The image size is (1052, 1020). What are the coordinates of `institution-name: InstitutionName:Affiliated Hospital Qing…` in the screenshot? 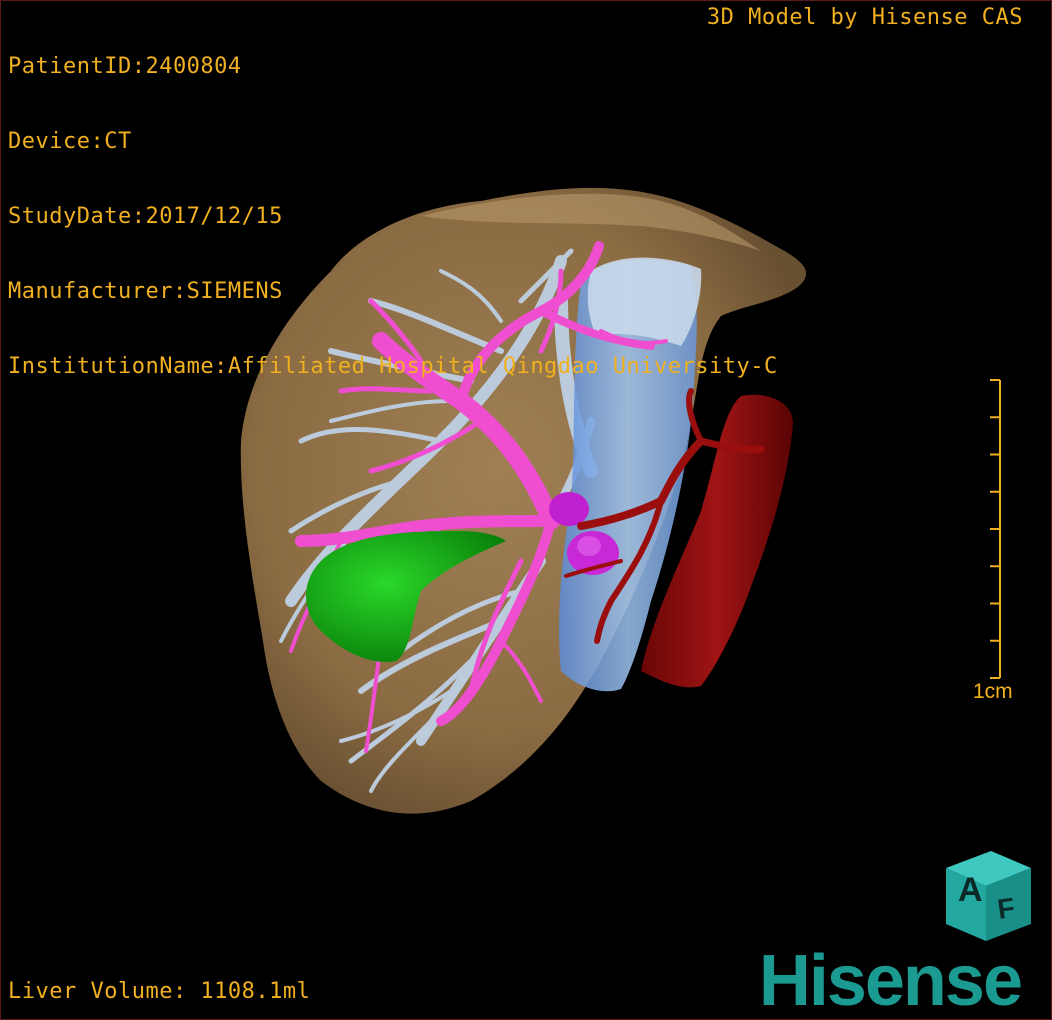 It's located at (393, 366).